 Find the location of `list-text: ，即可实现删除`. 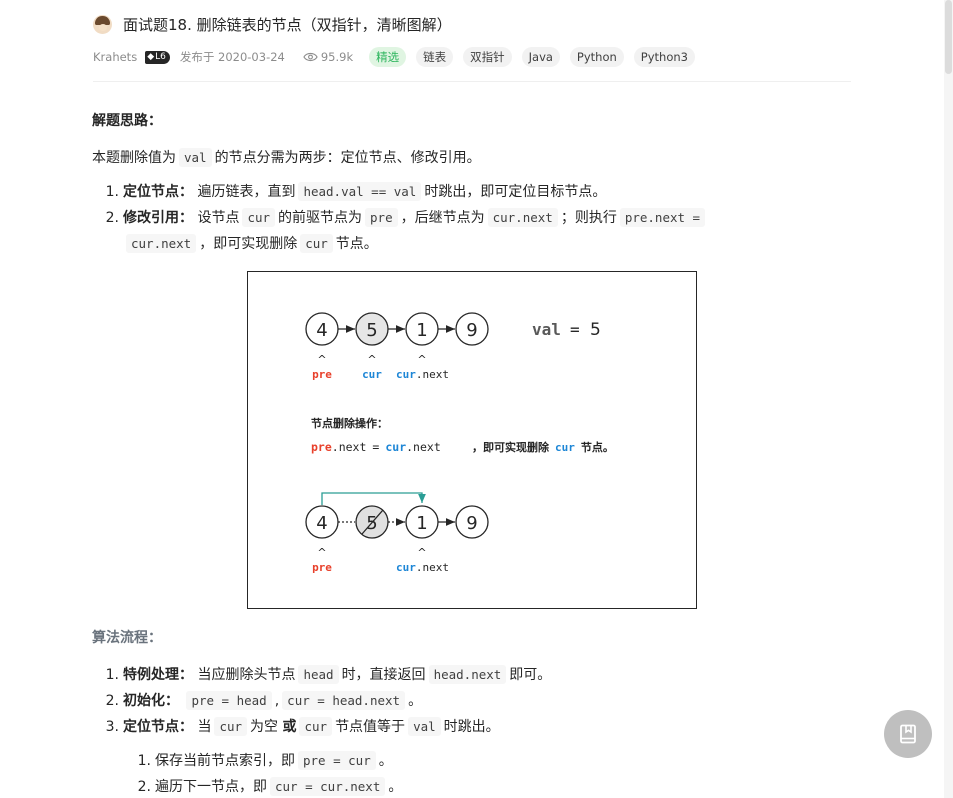

list-text: ，即可实现删除 is located at coordinates (248, 244).